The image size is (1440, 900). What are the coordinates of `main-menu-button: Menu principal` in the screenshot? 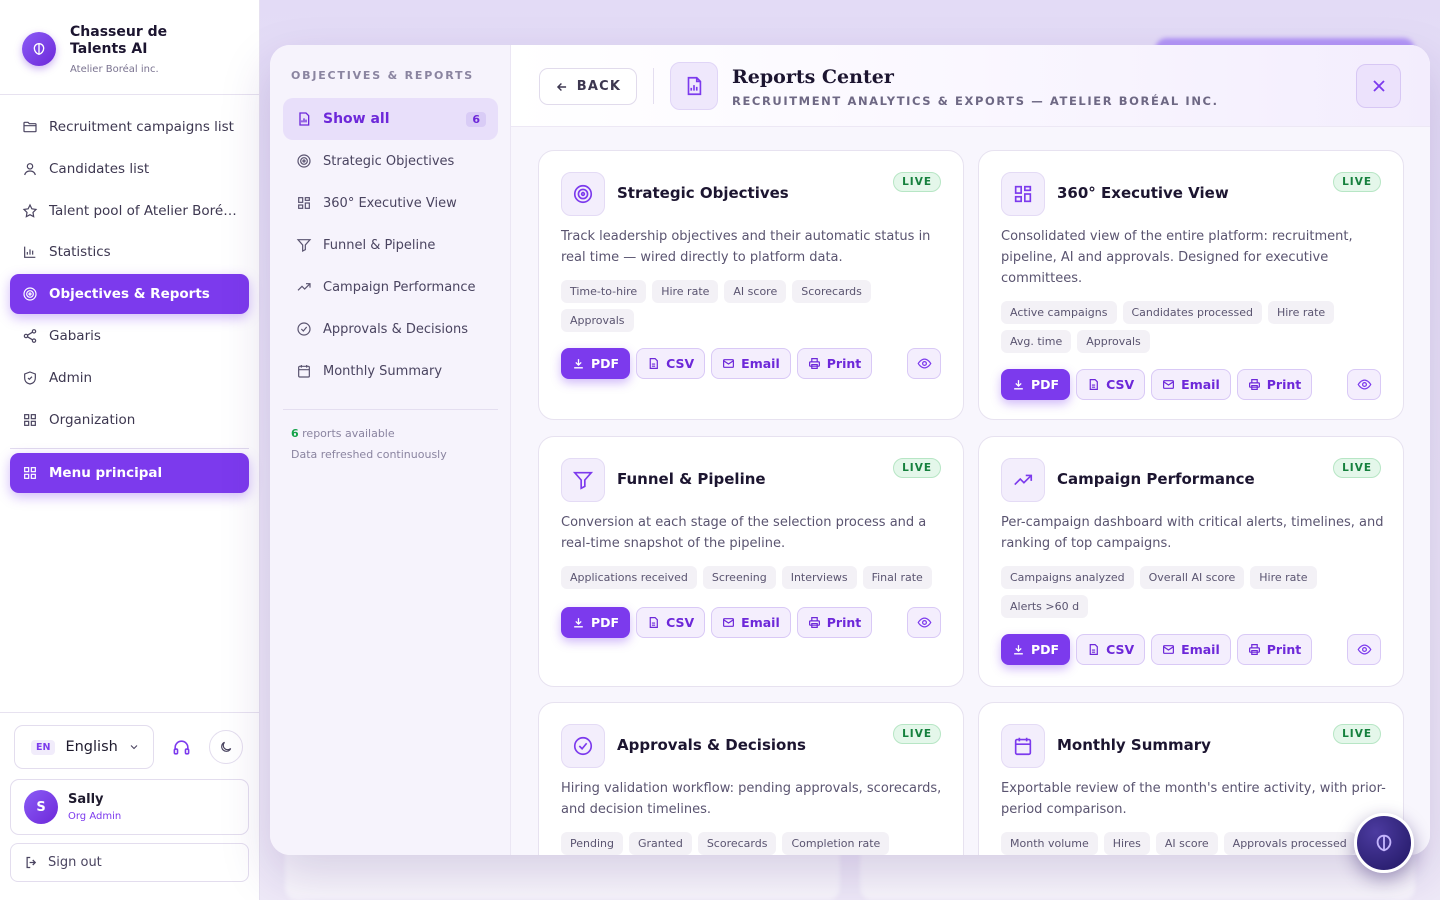 It's located at (129, 472).